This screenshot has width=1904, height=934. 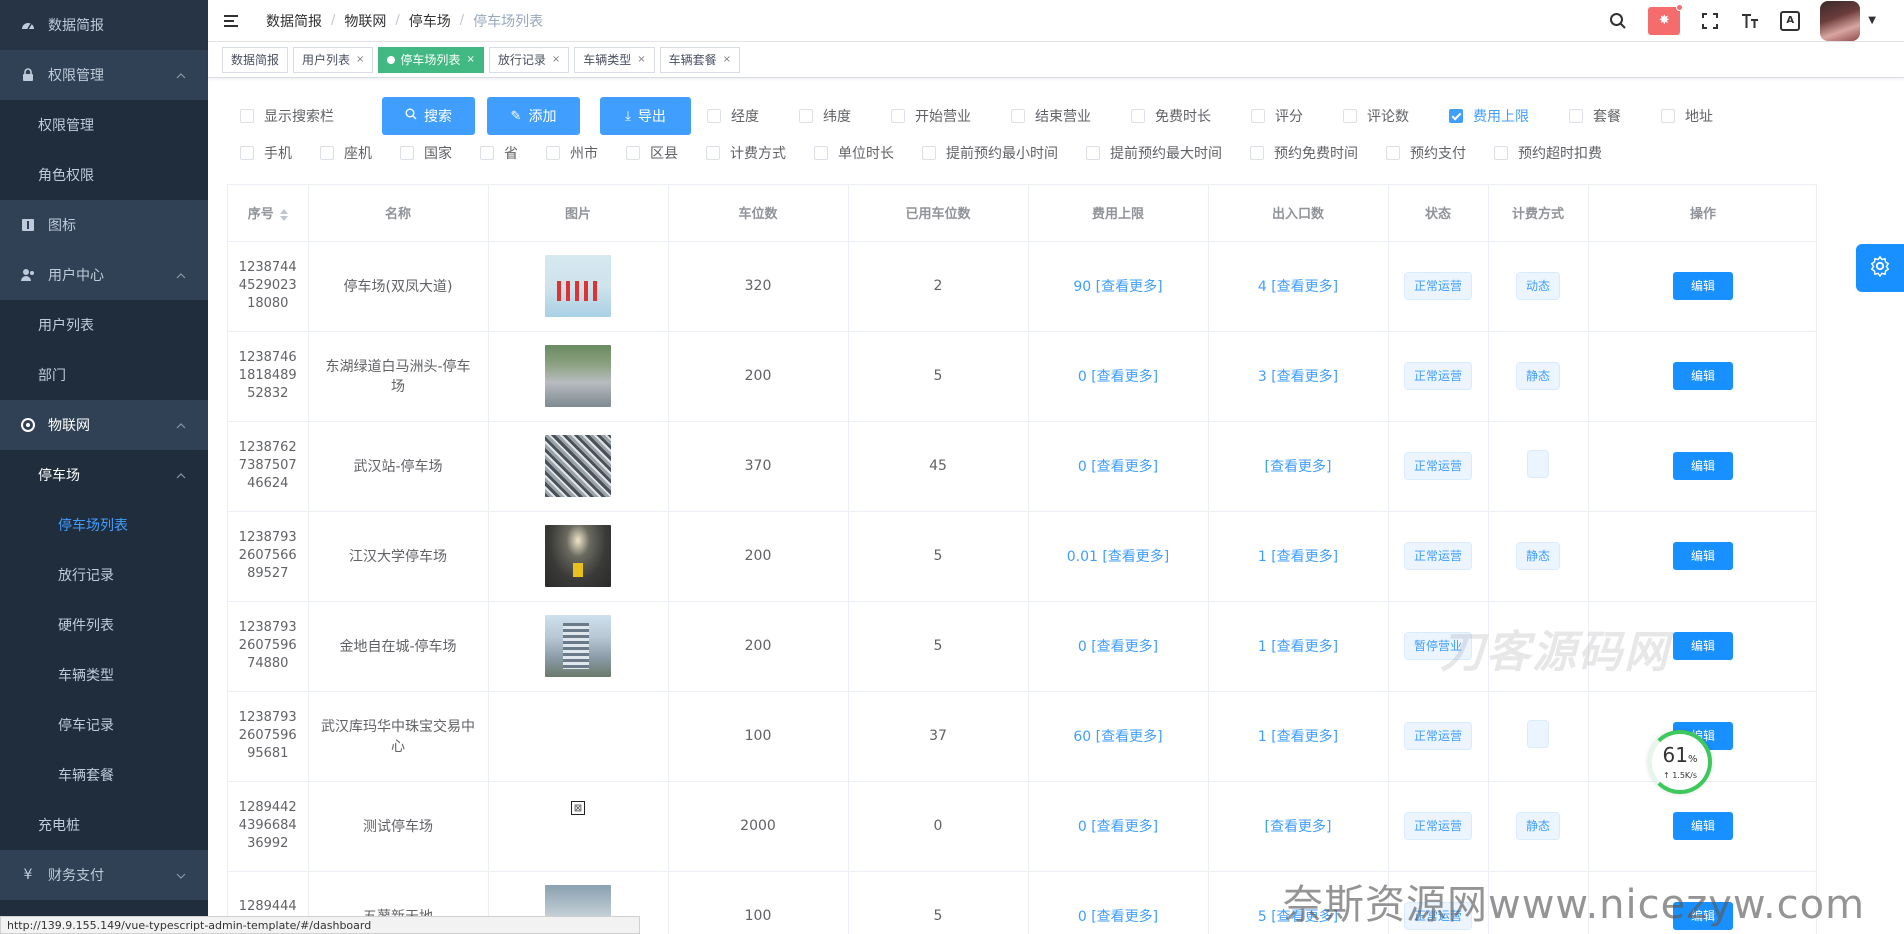 What do you see at coordinates (104, 475) in the screenshot?
I see `sidebar-item: 停车场` at bounding box center [104, 475].